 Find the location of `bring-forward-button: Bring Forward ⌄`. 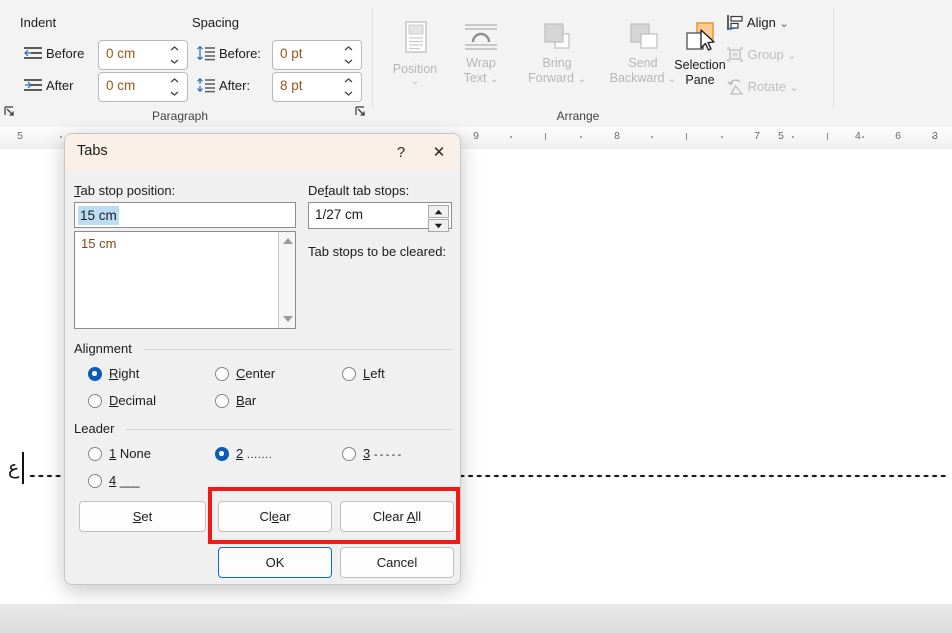

bring-forward-button: Bring Forward ⌄ is located at coordinates (557, 53).